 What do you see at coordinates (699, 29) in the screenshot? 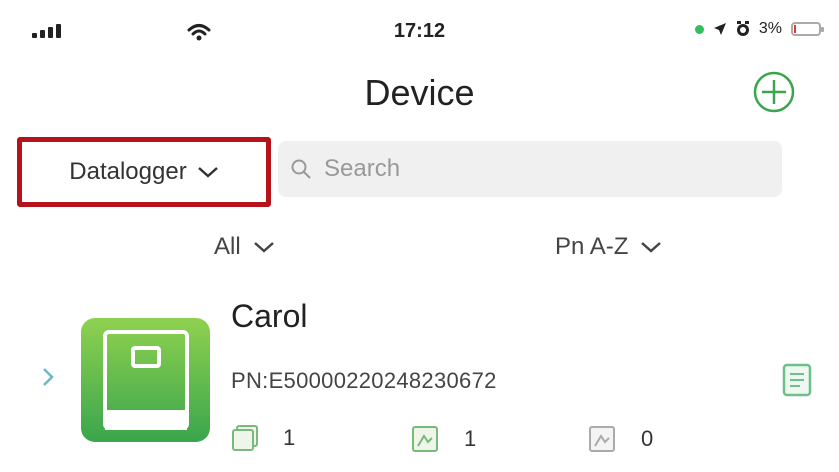
I see `online-dot-icon` at bounding box center [699, 29].